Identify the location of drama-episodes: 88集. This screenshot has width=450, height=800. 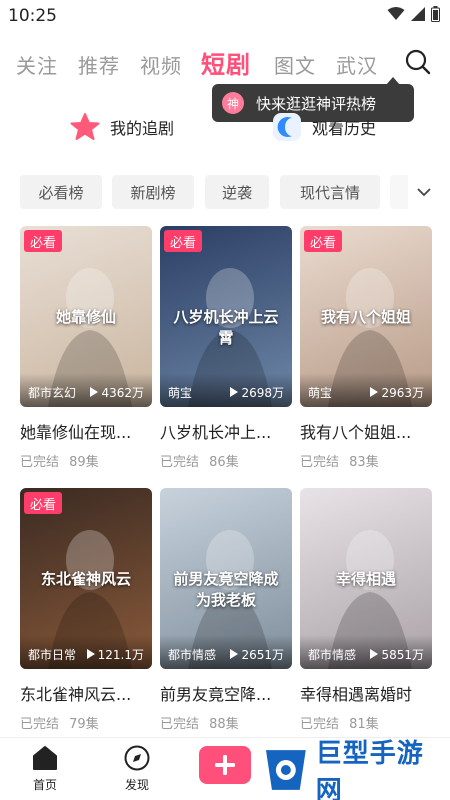
(224, 724).